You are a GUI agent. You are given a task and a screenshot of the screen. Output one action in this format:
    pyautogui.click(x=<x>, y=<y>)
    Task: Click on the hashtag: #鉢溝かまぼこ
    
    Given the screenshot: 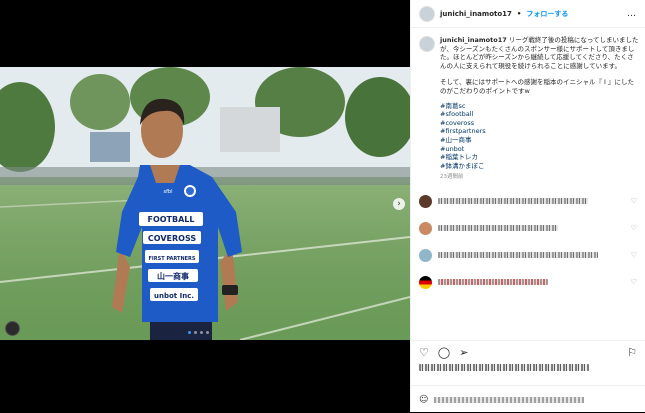 What is the action you would take?
    pyautogui.click(x=539, y=166)
    